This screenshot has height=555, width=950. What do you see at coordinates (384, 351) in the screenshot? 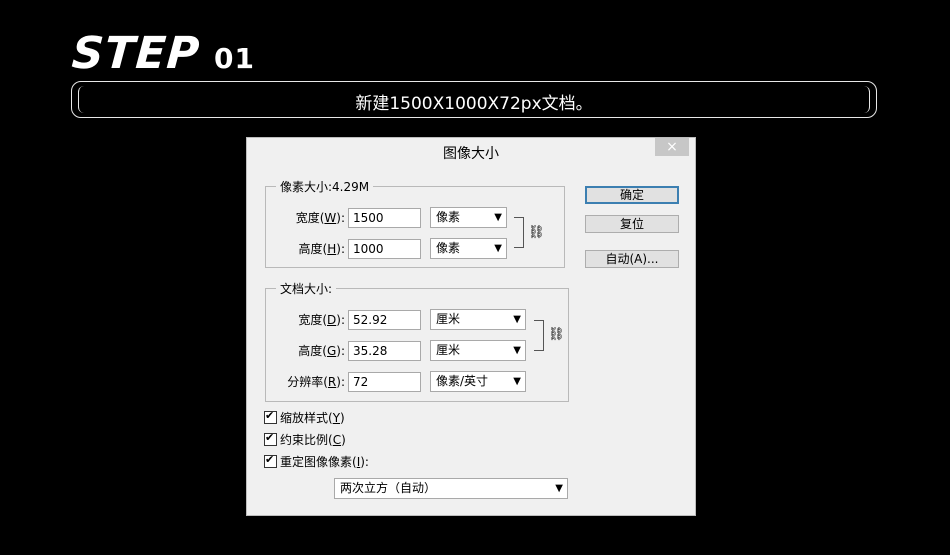
I see `doc-height-input: 35.28` at bounding box center [384, 351].